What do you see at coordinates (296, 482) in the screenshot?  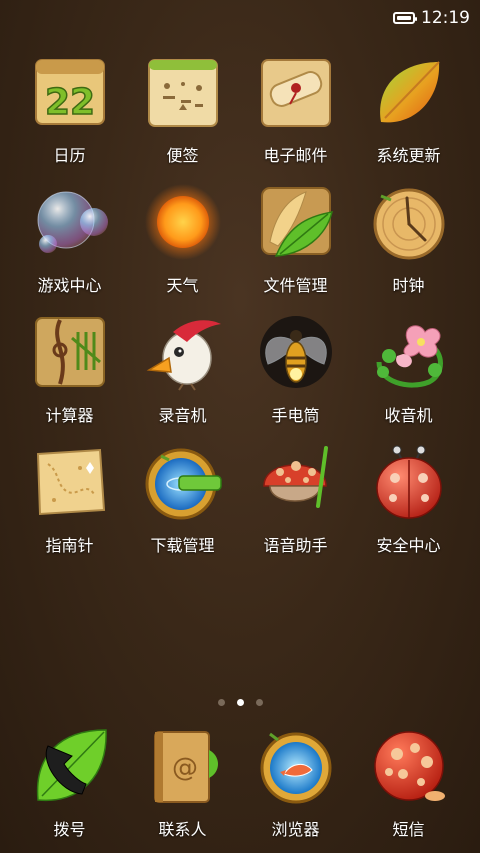 I see `voice-assistant-icon` at bounding box center [296, 482].